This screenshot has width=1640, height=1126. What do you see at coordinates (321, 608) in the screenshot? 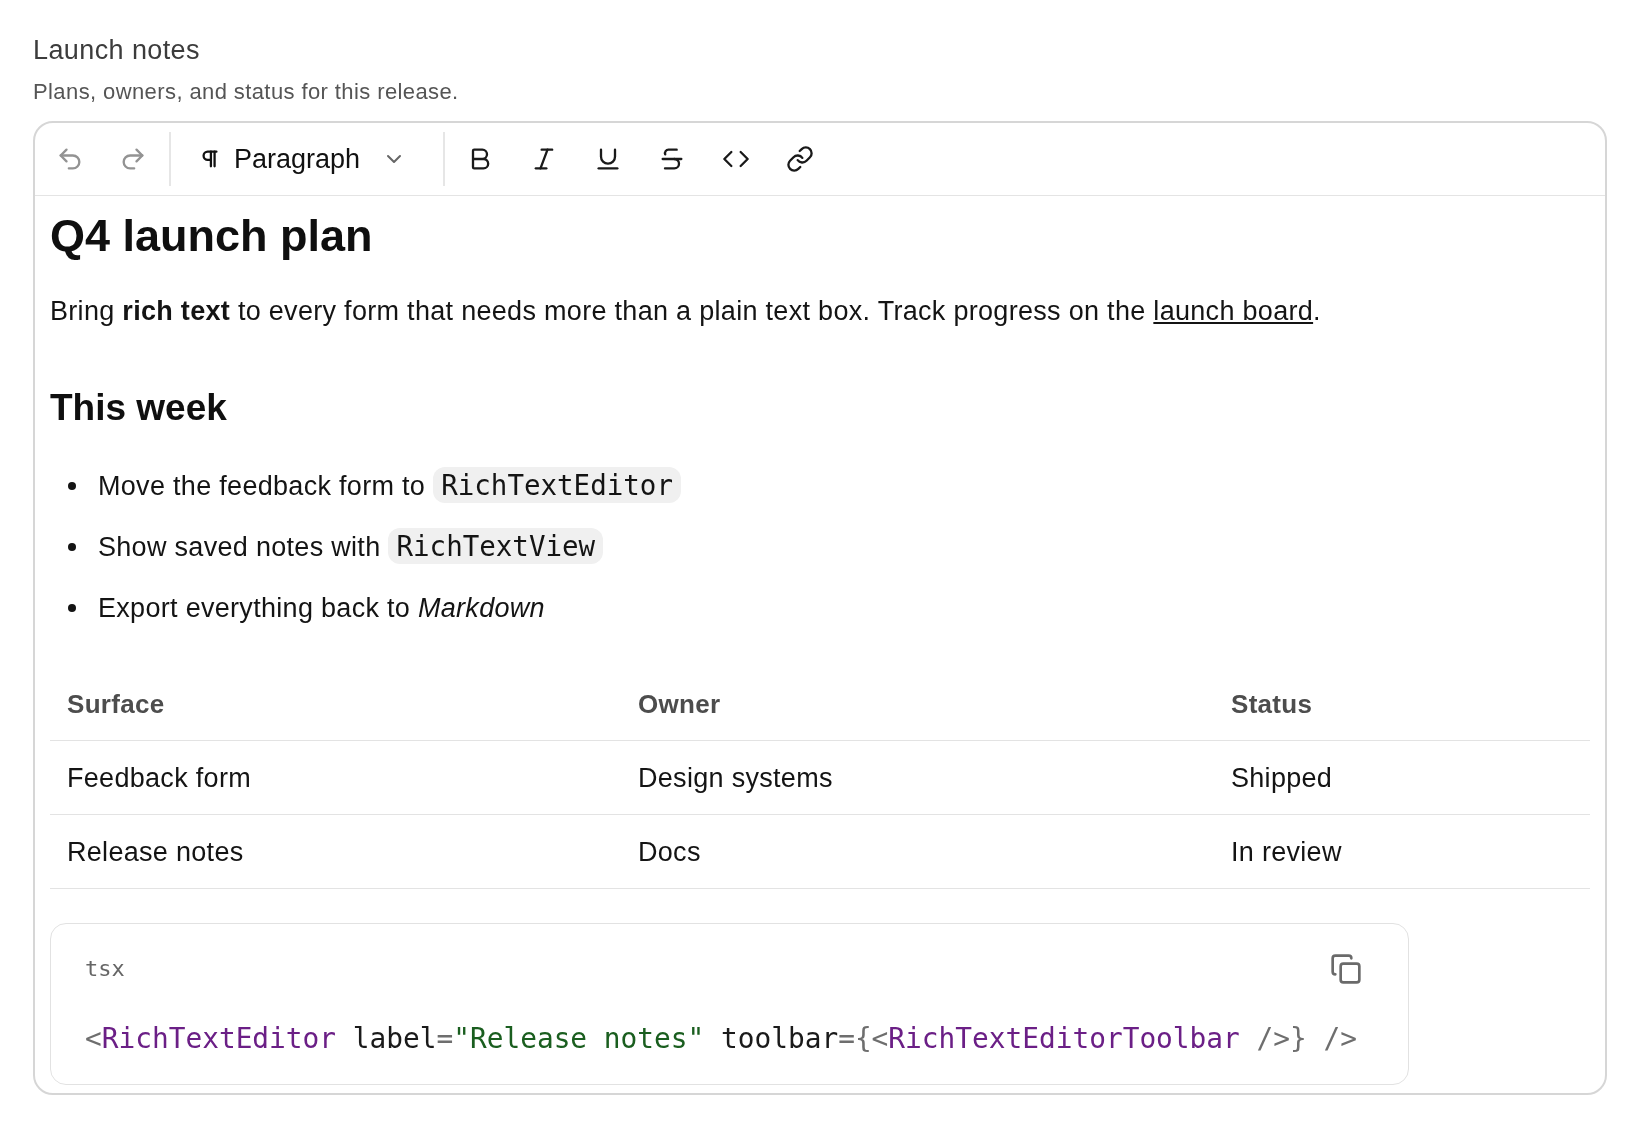
I see `list-item-text: Export everything back to Markdown` at bounding box center [321, 608].